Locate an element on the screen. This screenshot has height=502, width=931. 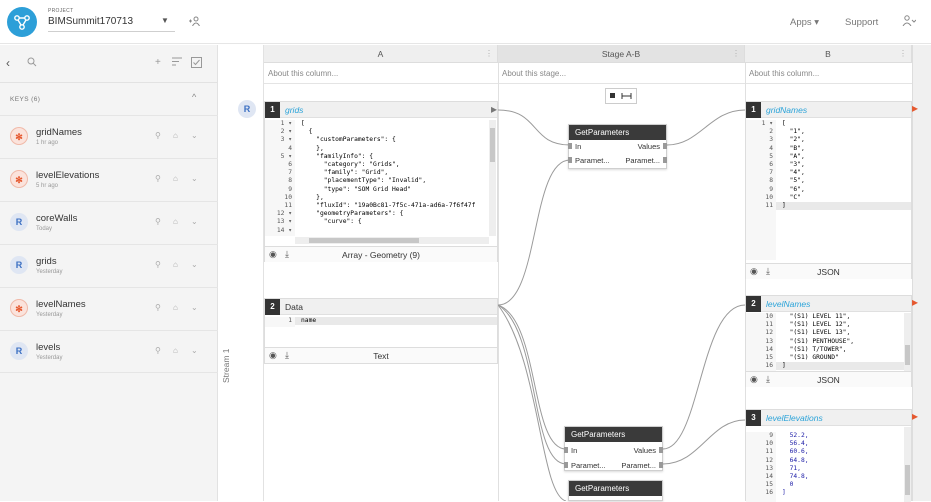
cell-title: levelElevations is located at coordinates (794, 418).